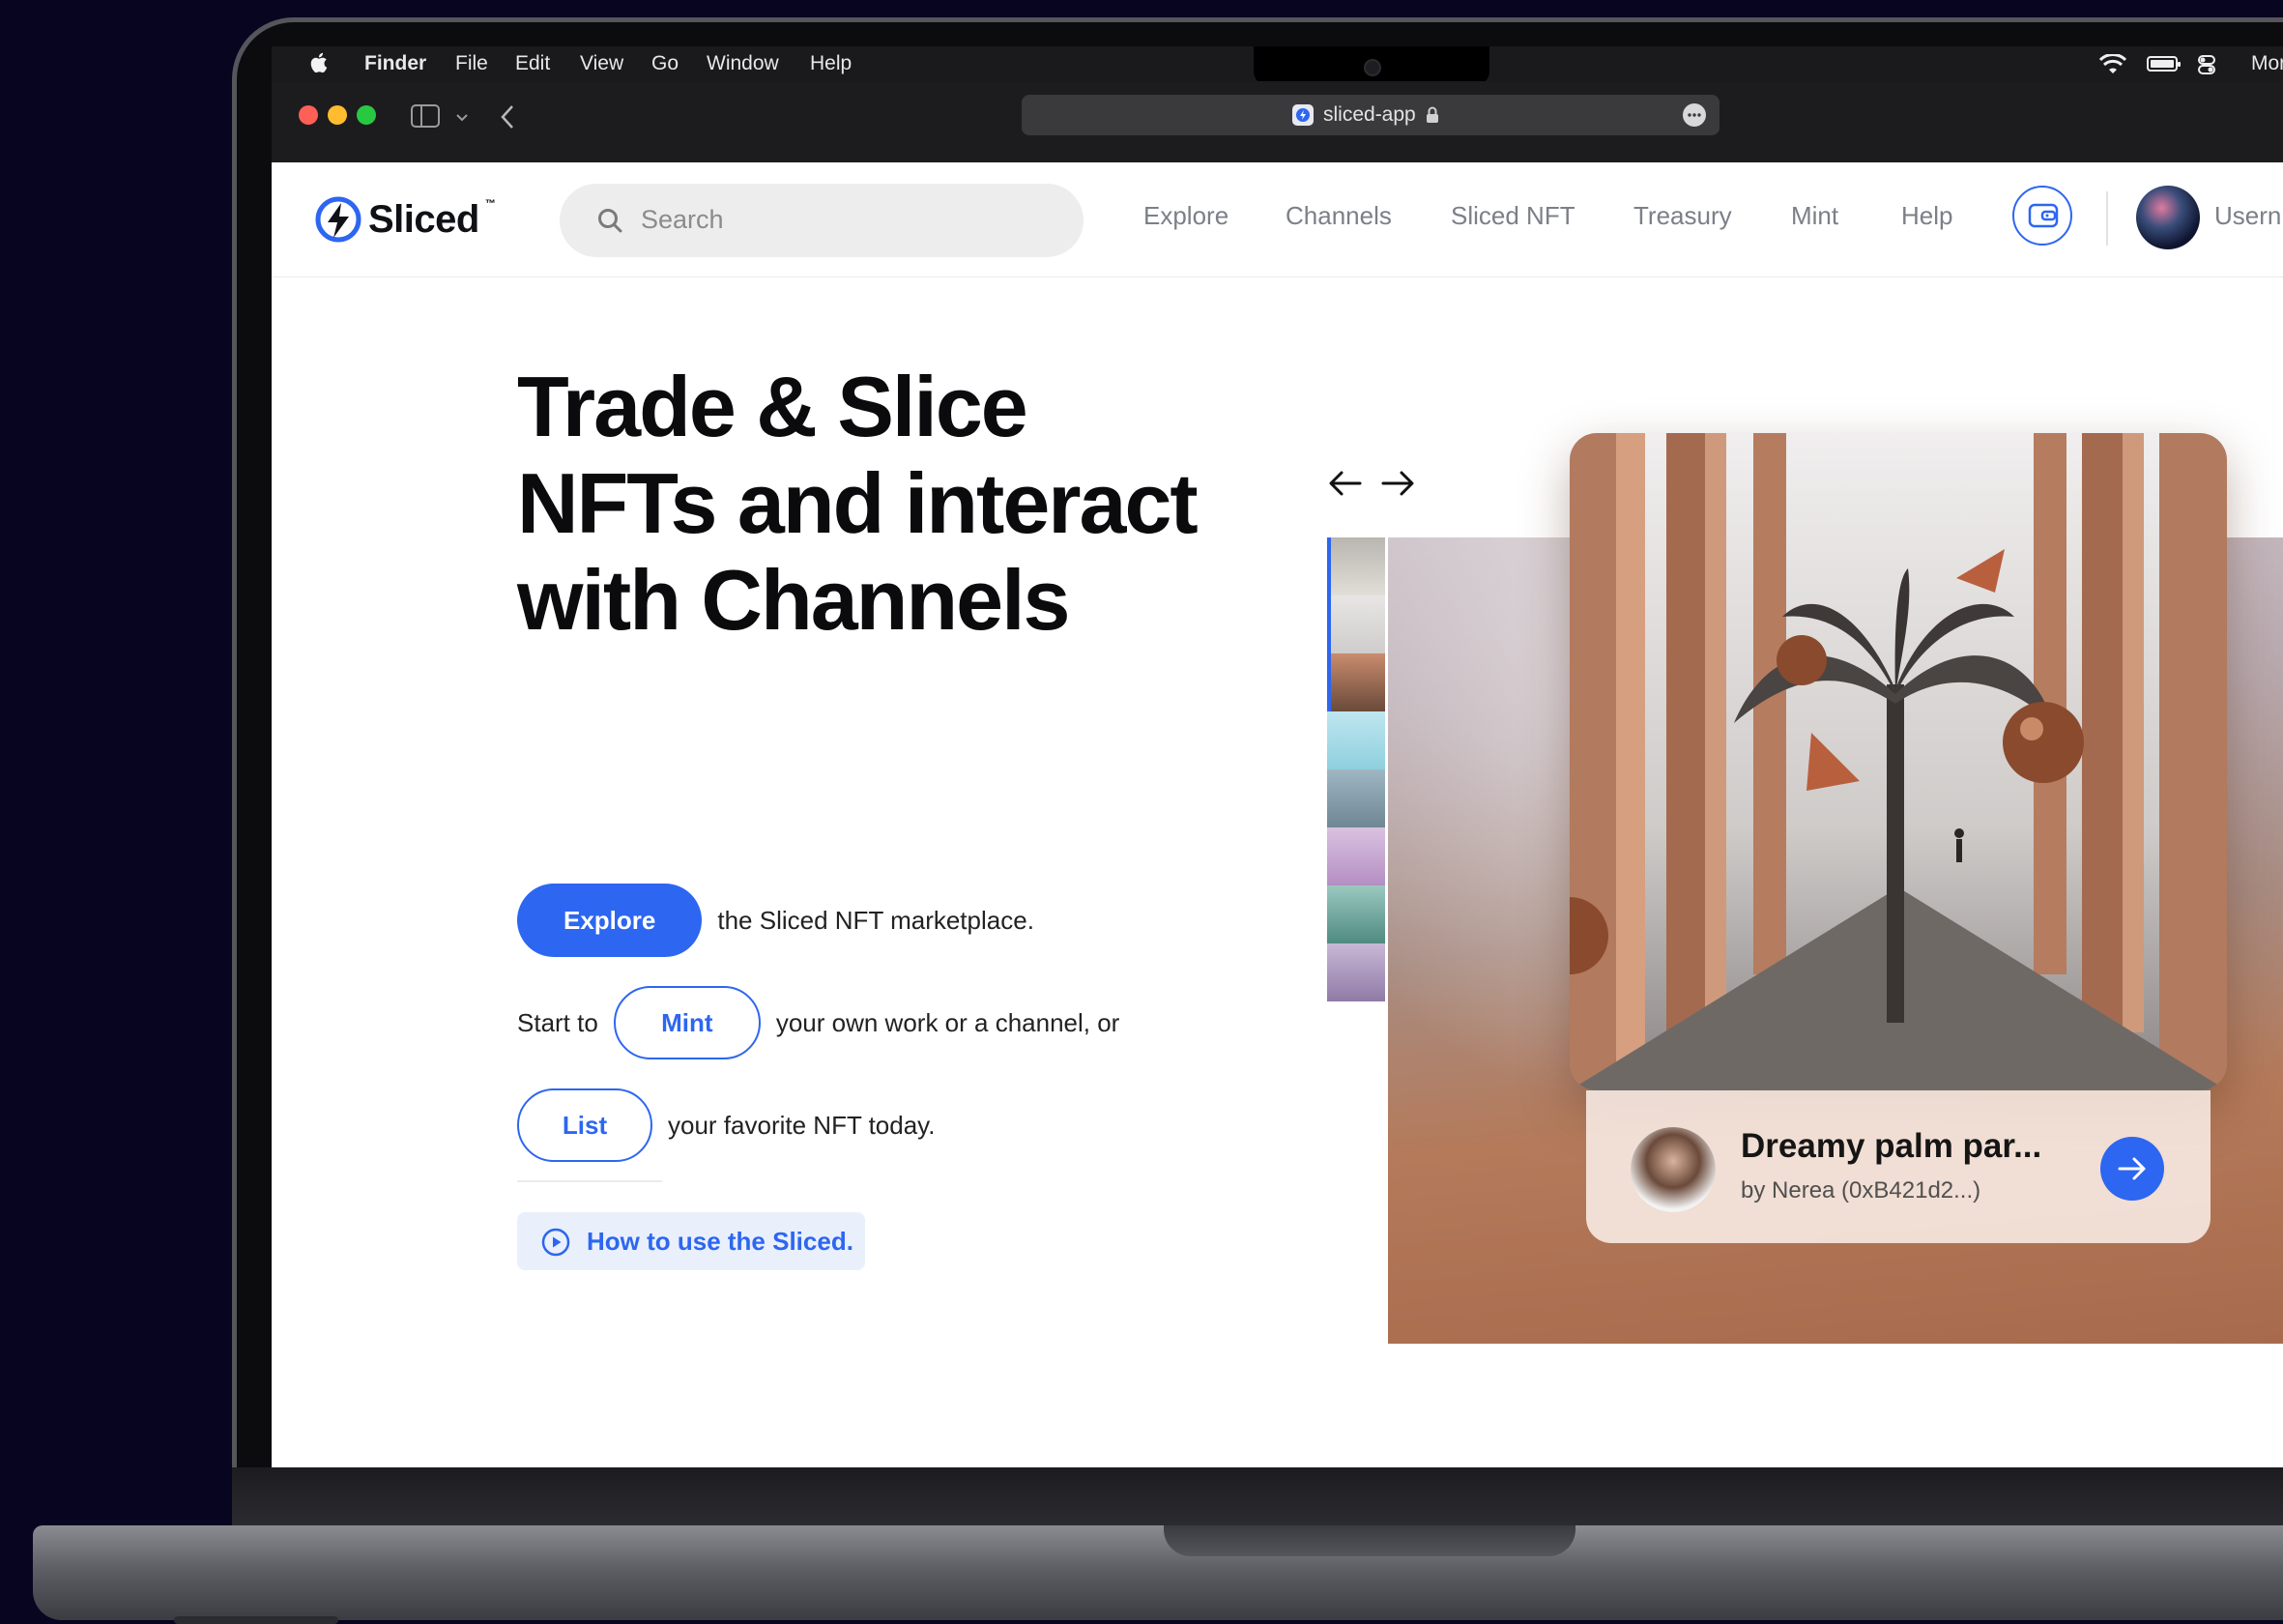 Image resolution: width=2283 pixels, height=1624 pixels. What do you see at coordinates (1683, 216) in the screenshot?
I see `nav-treasury: Treasury` at bounding box center [1683, 216].